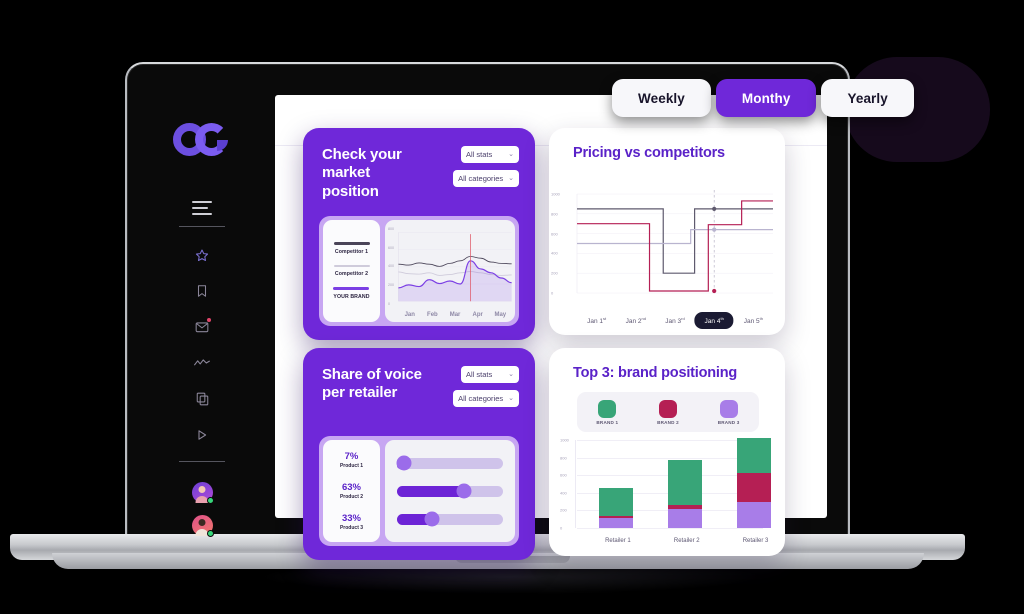 The width and height of the screenshot is (1024, 614). Describe the element at coordinates (686, 541) in the screenshot. I see `axis-tick-label: Retailer 2` at that location.